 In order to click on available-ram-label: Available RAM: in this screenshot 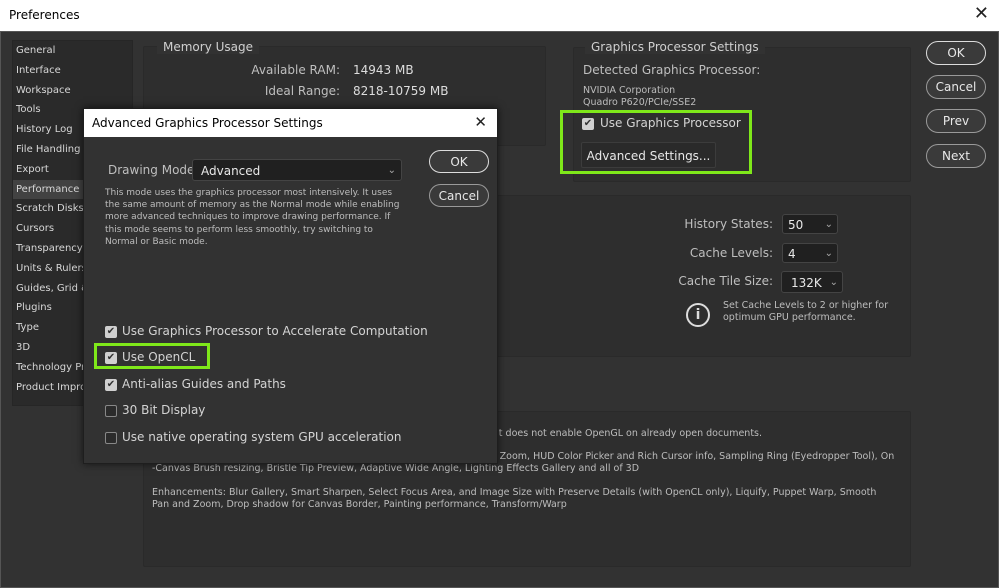, I will do `click(295, 70)`.